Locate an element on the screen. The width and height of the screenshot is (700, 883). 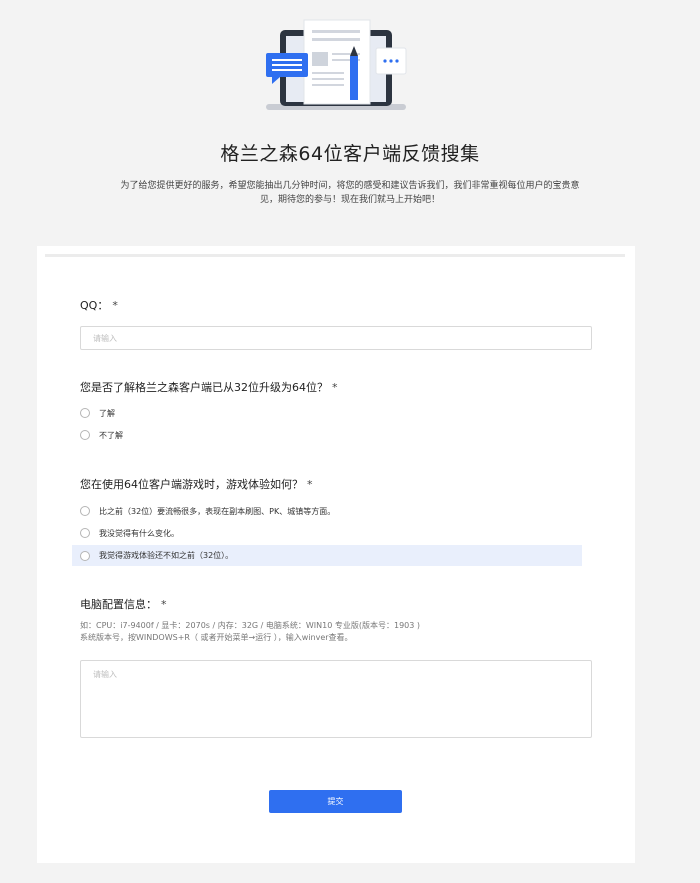
option-label: 比之前（32位）要流畅很多，表现在副本刷图、PK、城镇等方面。 is located at coordinates (217, 511).